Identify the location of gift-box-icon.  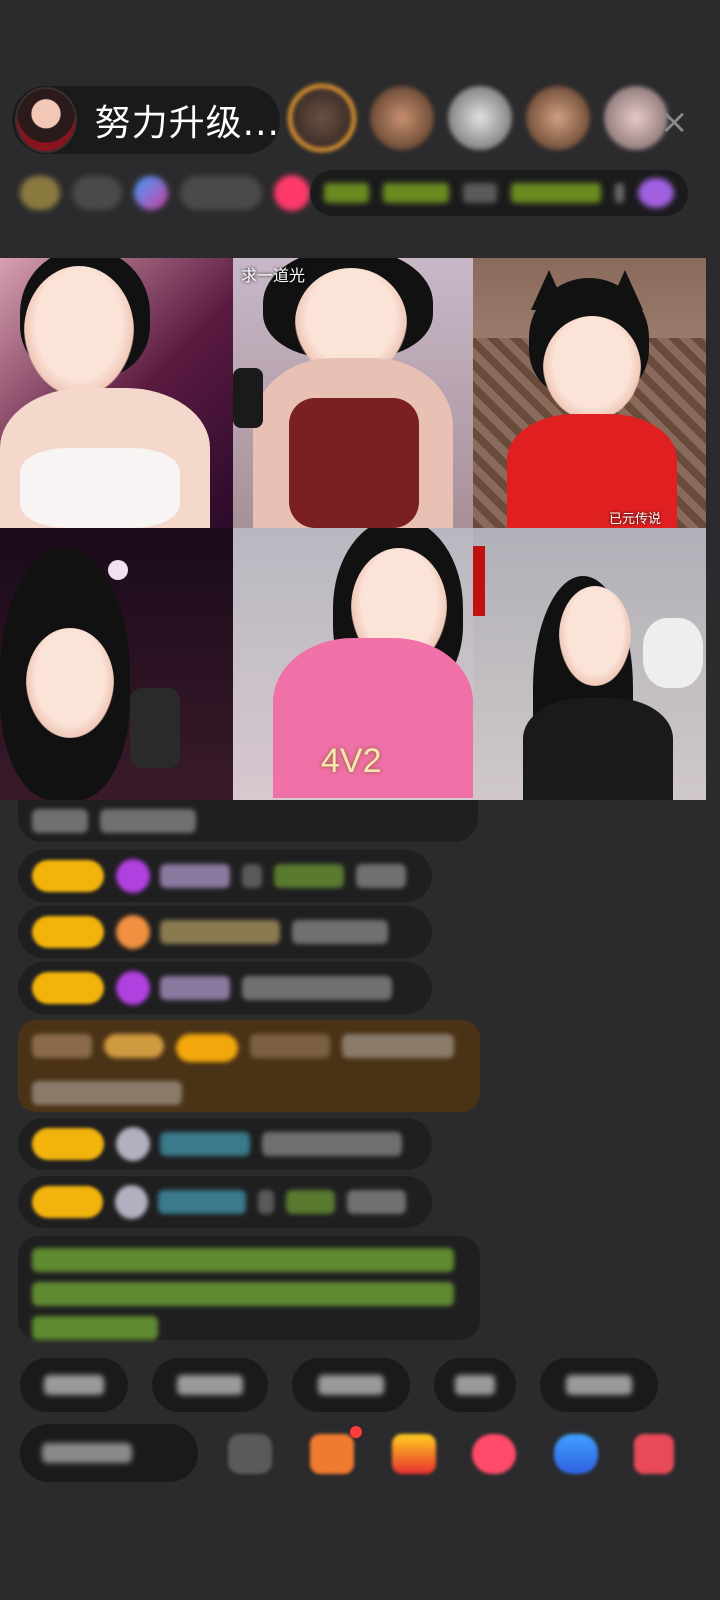
(332, 1454).